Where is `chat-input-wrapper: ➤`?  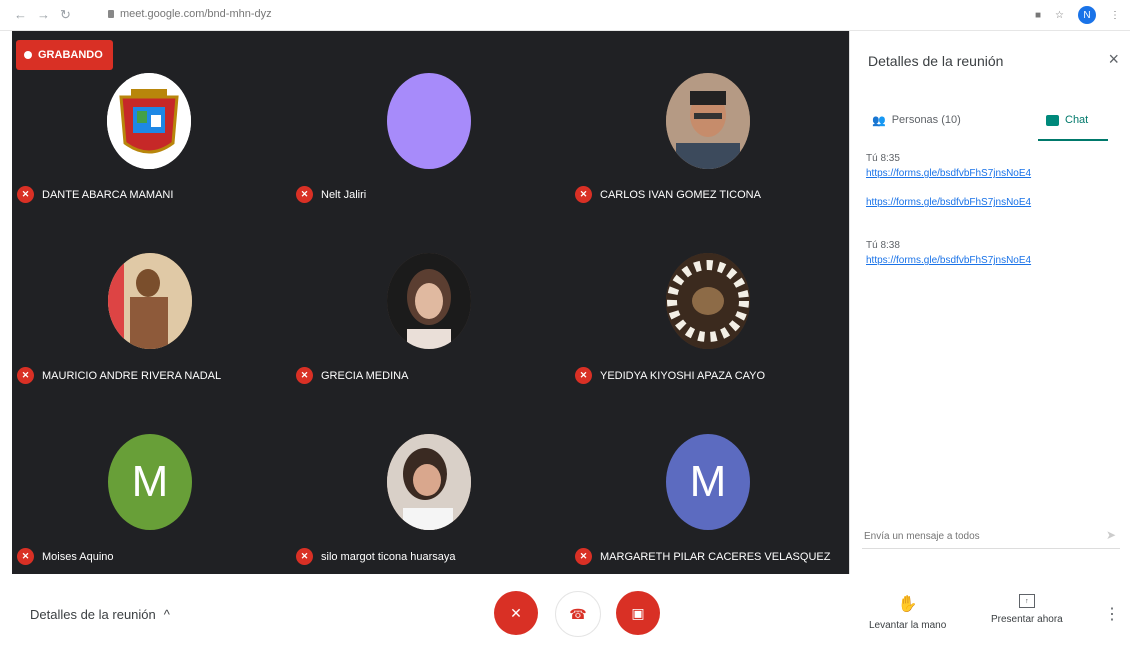
chat-input-wrapper: ➤ is located at coordinates (991, 537).